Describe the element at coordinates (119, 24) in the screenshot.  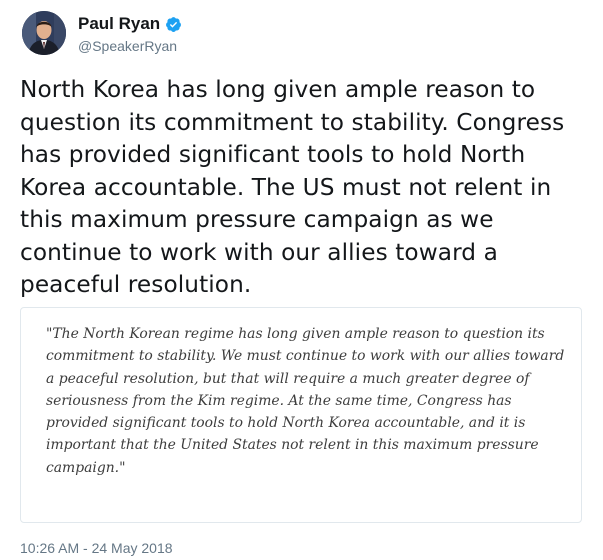
I see `author-display-name: Paul Ryan` at that location.